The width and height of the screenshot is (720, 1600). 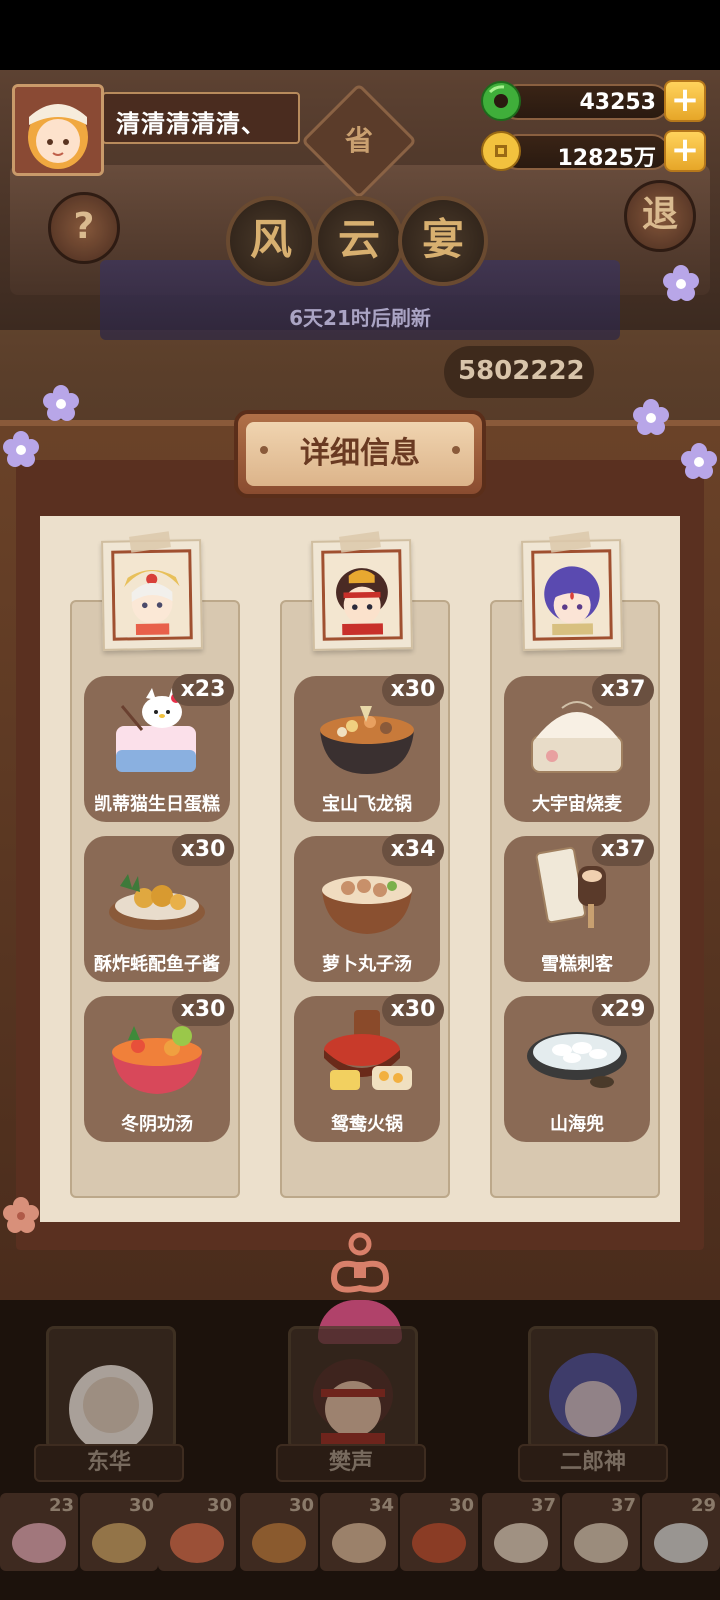 I want to click on hero-donghua-icon, so click(x=111, y=1406).